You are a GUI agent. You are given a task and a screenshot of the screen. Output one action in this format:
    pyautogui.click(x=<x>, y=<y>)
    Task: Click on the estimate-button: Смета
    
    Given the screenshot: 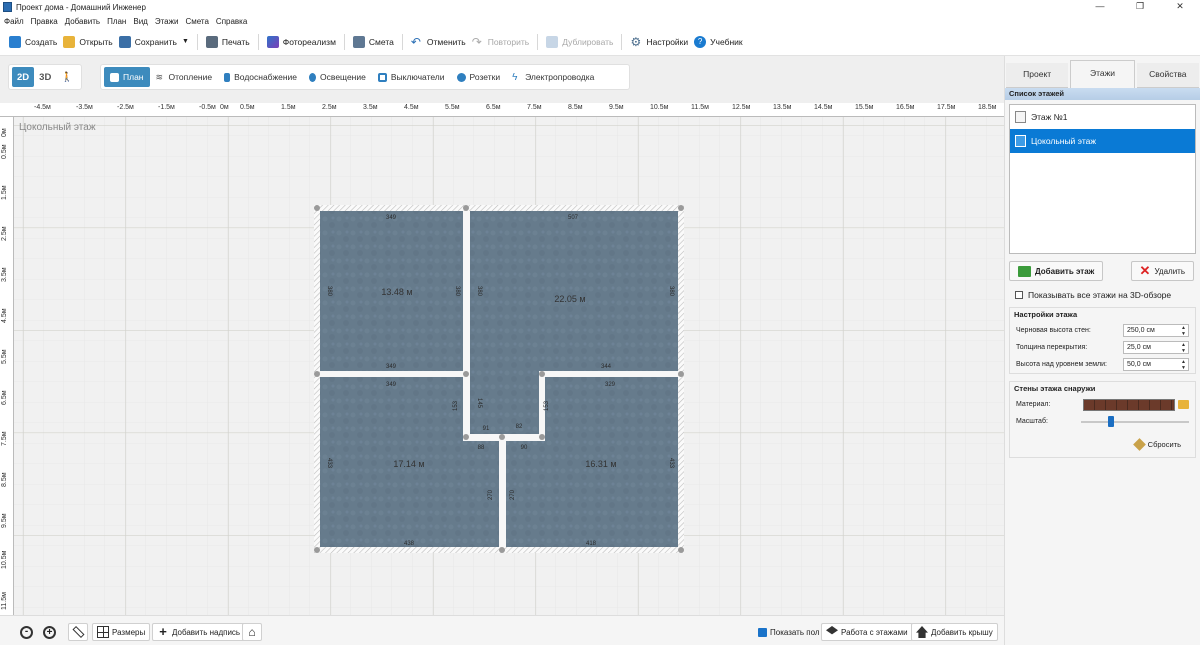 What is the action you would take?
    pyautogui.click(x=373, y=42)
    